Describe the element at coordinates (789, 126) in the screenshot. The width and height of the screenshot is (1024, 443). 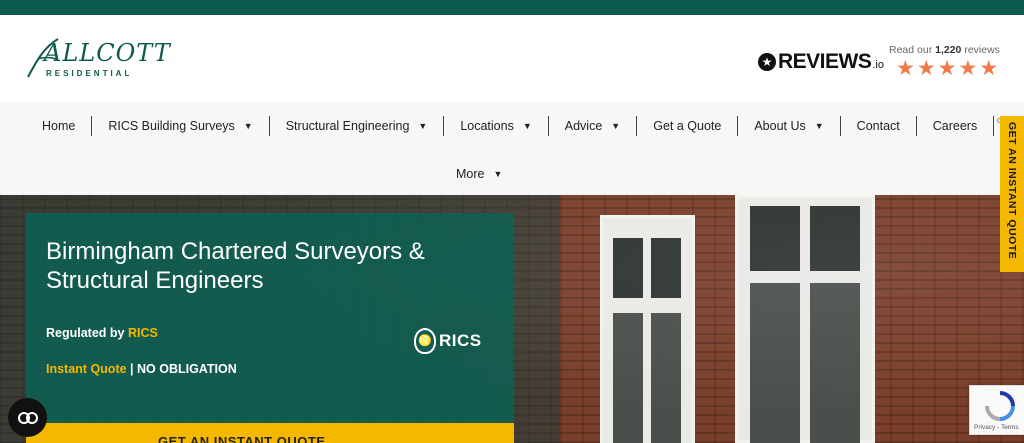
I see `nav-item-about-us: About Us ▼` at that location.